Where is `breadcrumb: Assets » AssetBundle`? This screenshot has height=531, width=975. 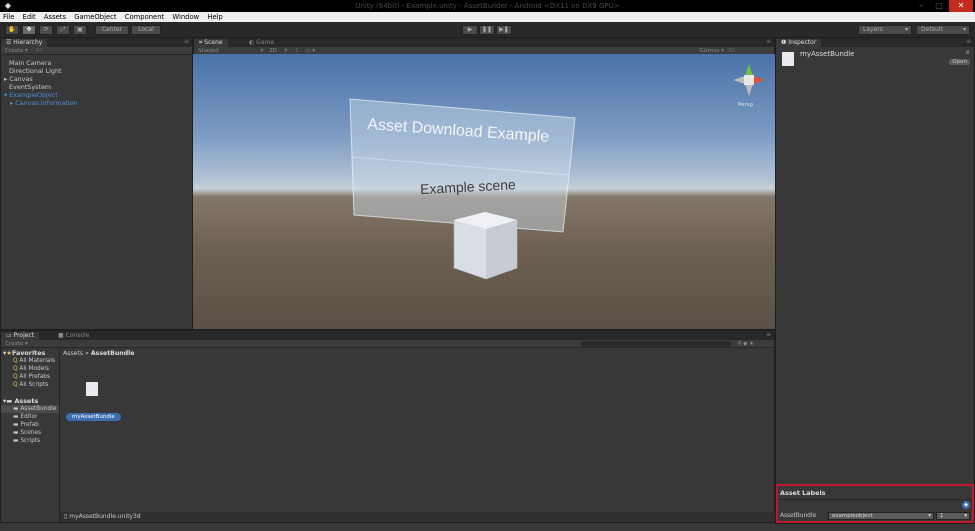
breadcrumb: Assets » AssetBundle is located at coordinates (98, 354).